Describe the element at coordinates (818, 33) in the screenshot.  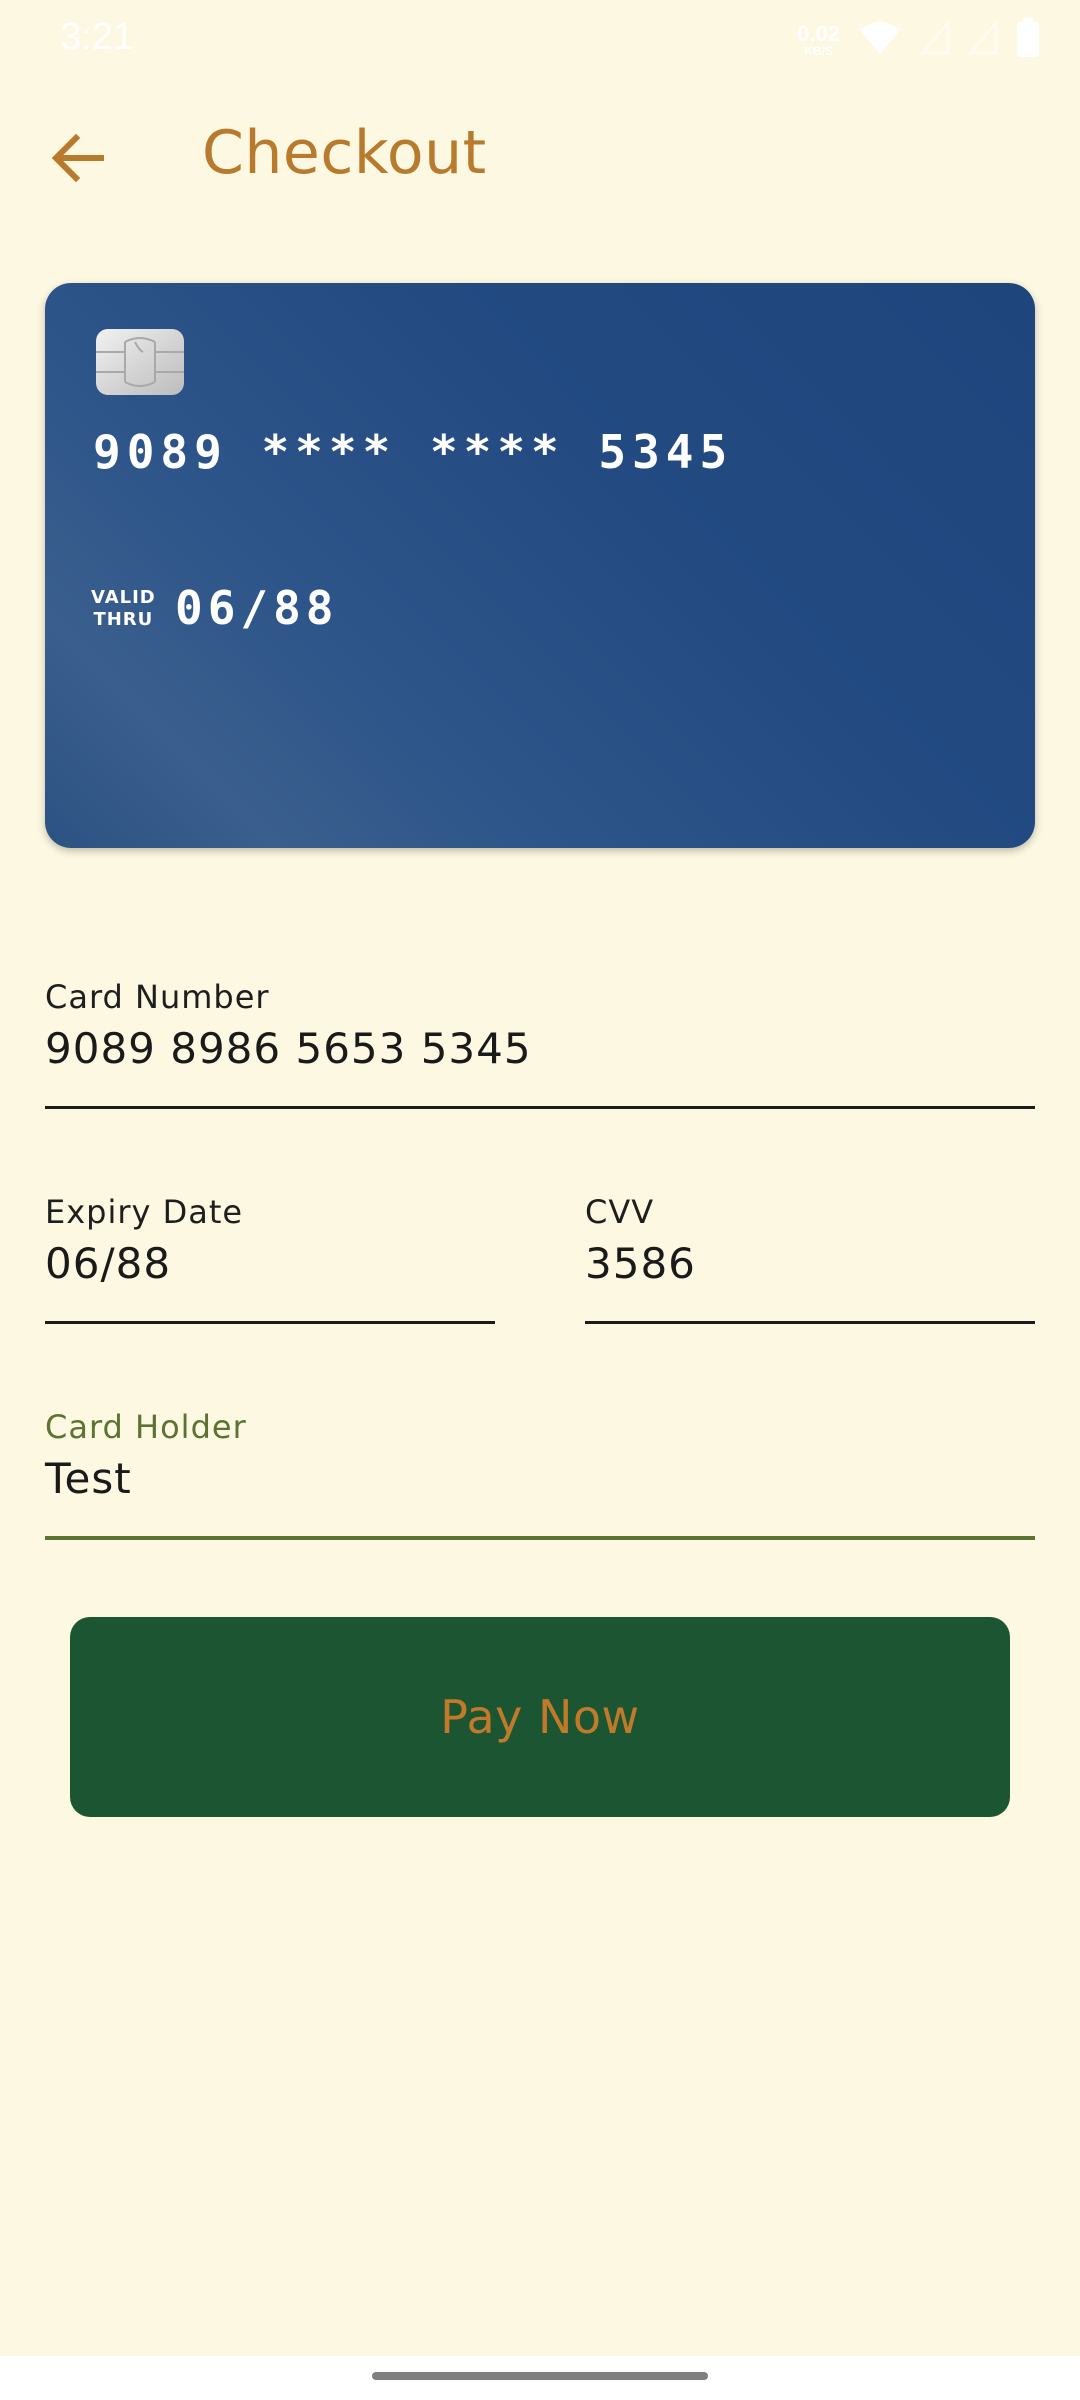
I see `network-speed-value: 0.02` at that location.